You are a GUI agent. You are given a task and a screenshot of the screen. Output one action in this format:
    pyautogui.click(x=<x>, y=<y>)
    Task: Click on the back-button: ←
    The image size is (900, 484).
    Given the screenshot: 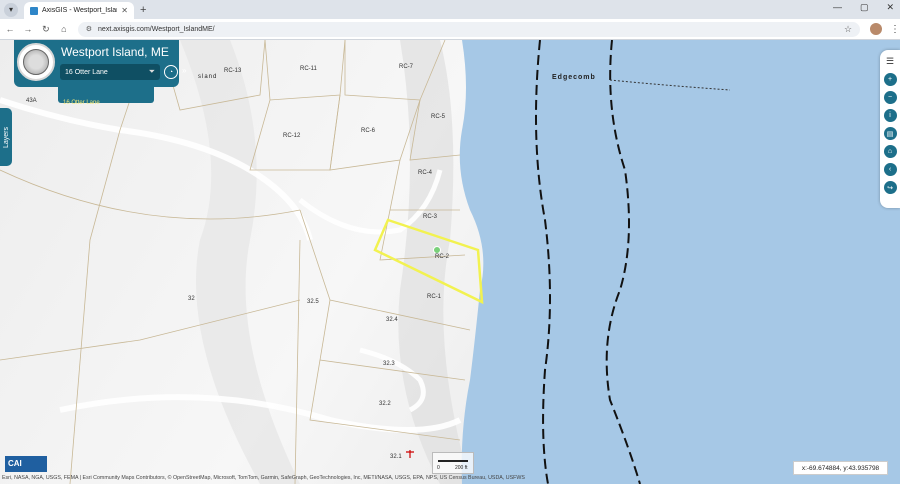 What is the action you would take?
    pyautogui.click(x=10, y=29)
    